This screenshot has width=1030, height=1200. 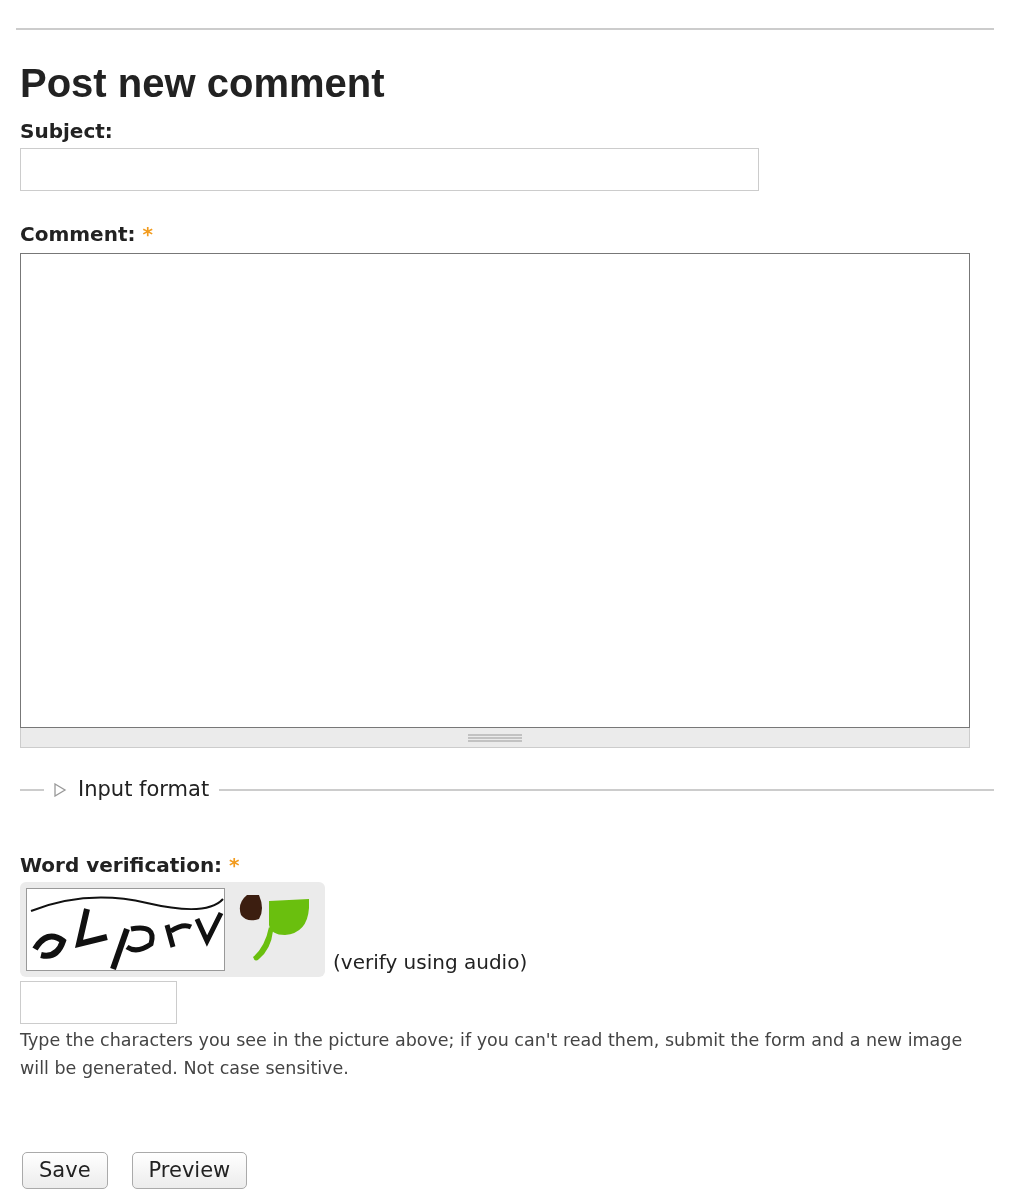 What do you see at coordinates (389, 169) in the screenshot?
I see `subject-field` at bounding box center [389, 169].